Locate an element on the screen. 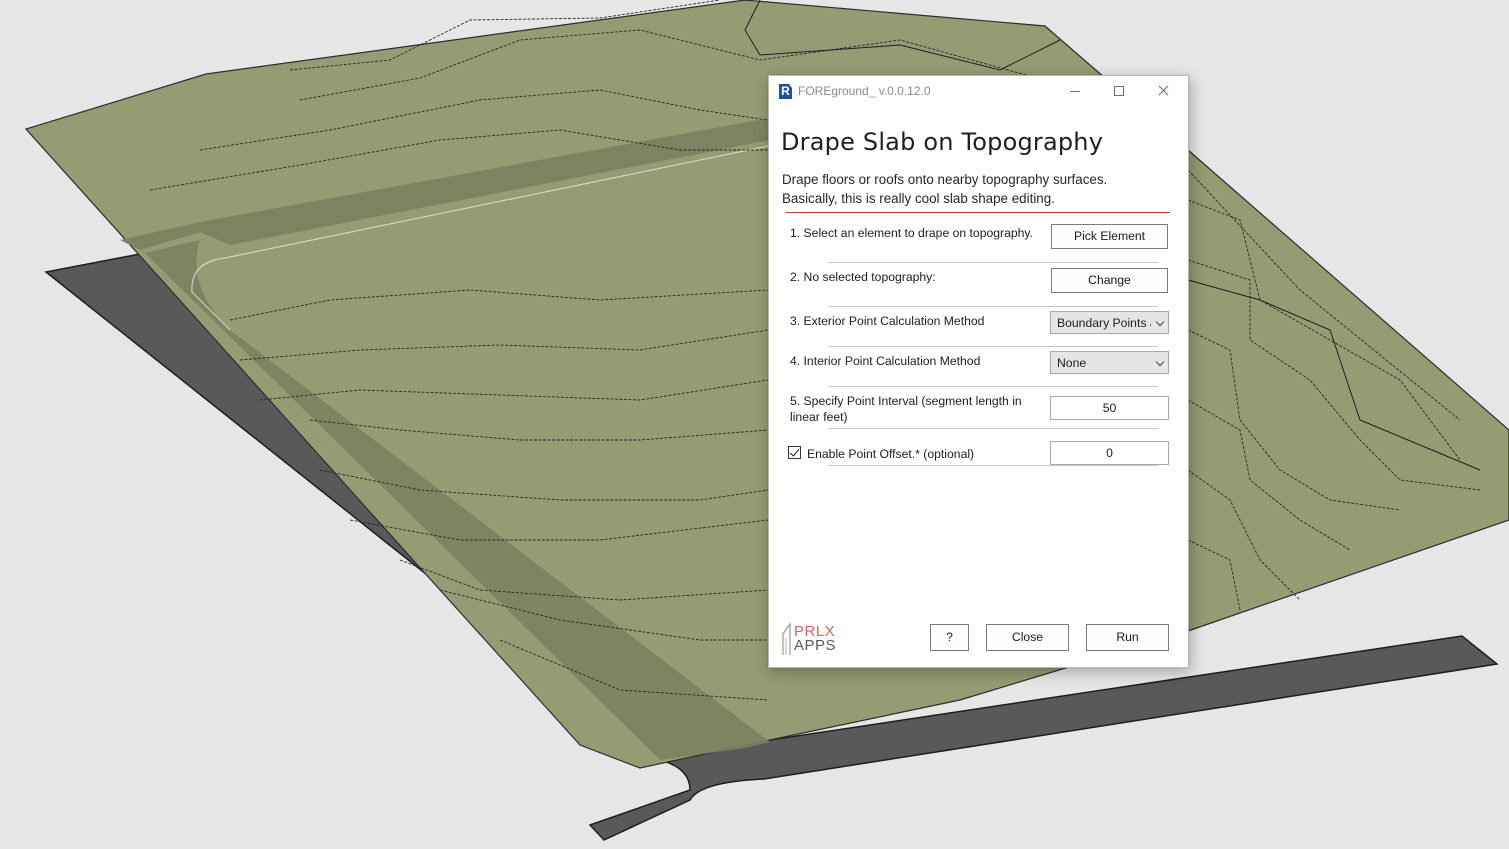 This screenshot has width=1509, height=849. change-topography-button: Change is located at coordinates (1109, 280).